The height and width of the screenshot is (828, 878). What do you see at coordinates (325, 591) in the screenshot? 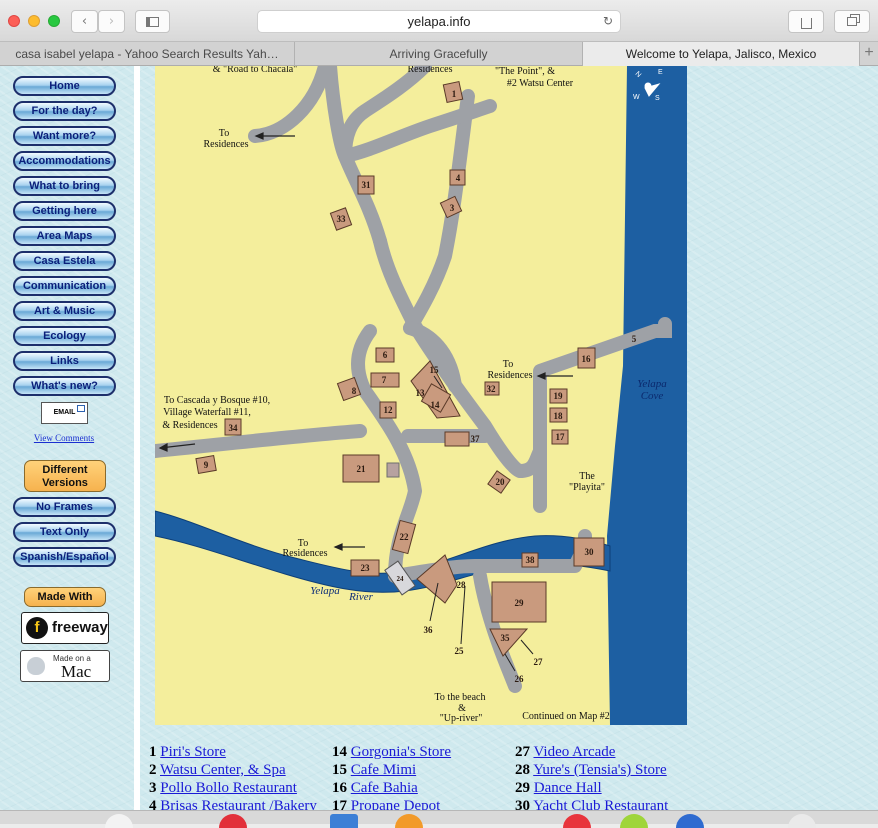
I see `label-yelapa-river-1: Yelapa` at bounding box center [325, 591].